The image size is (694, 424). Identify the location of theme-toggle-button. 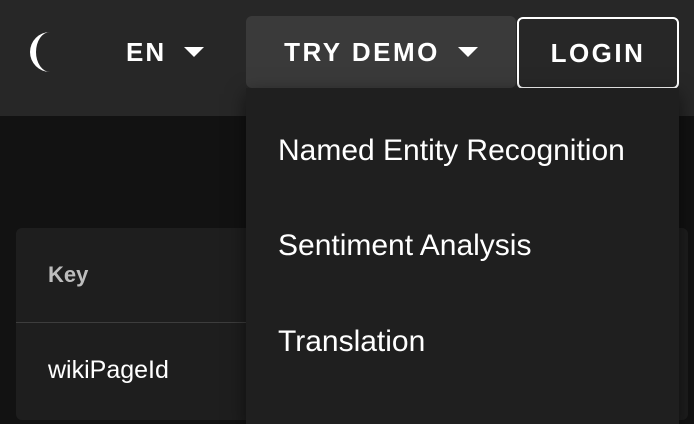
(50, 52).